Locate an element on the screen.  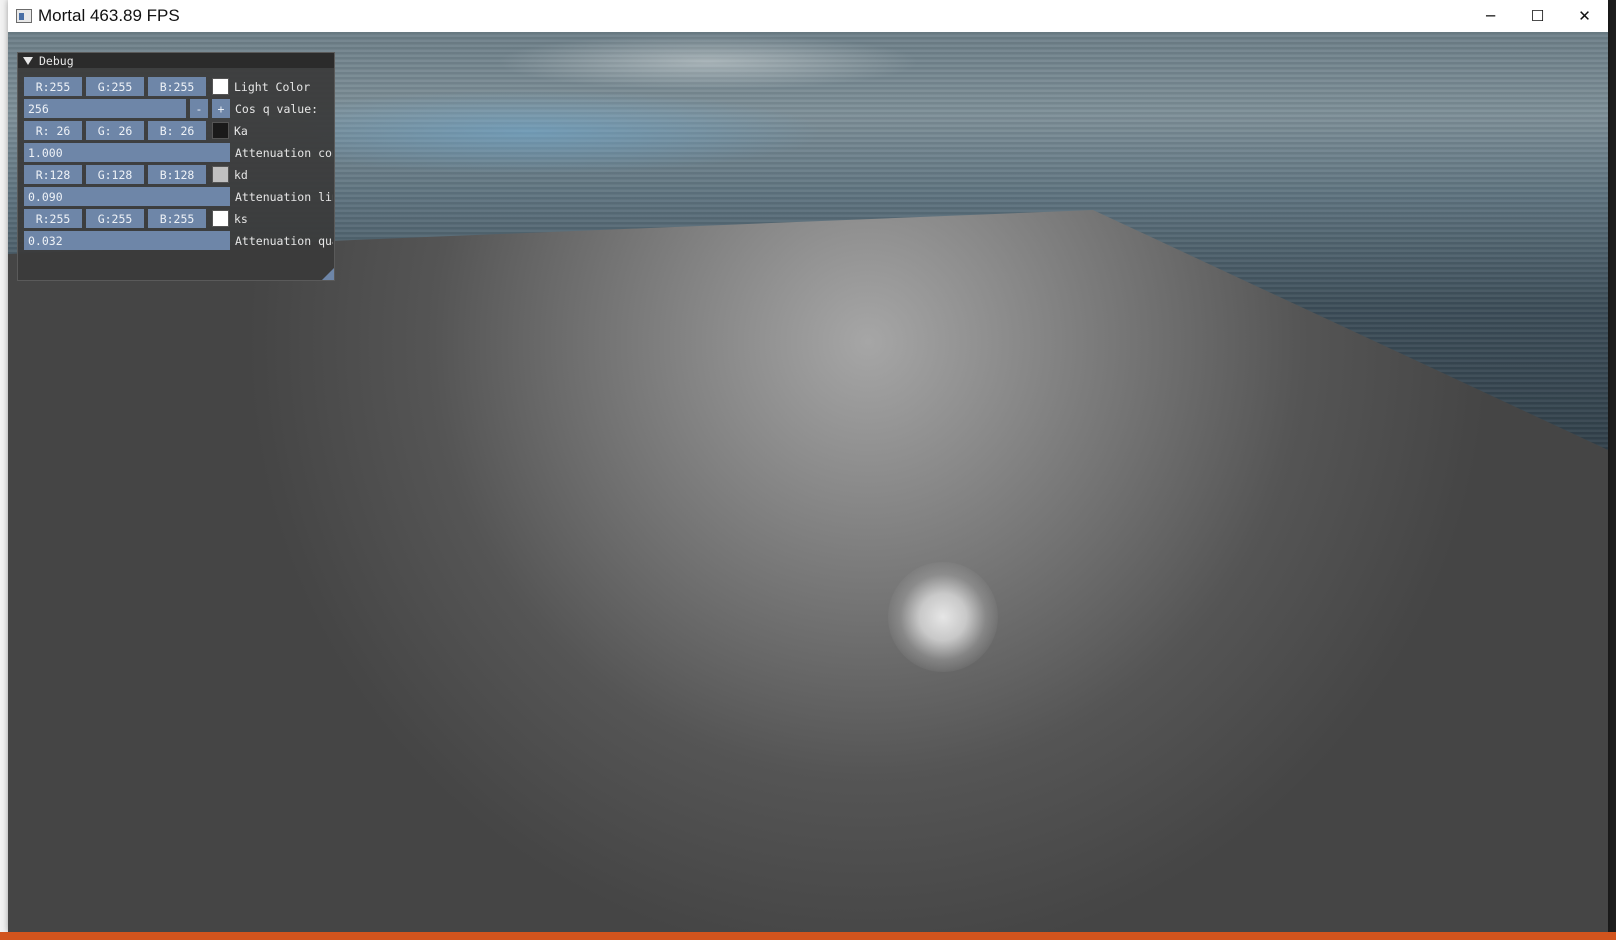
panel-resize-grip is located at coordinates (328, 274).